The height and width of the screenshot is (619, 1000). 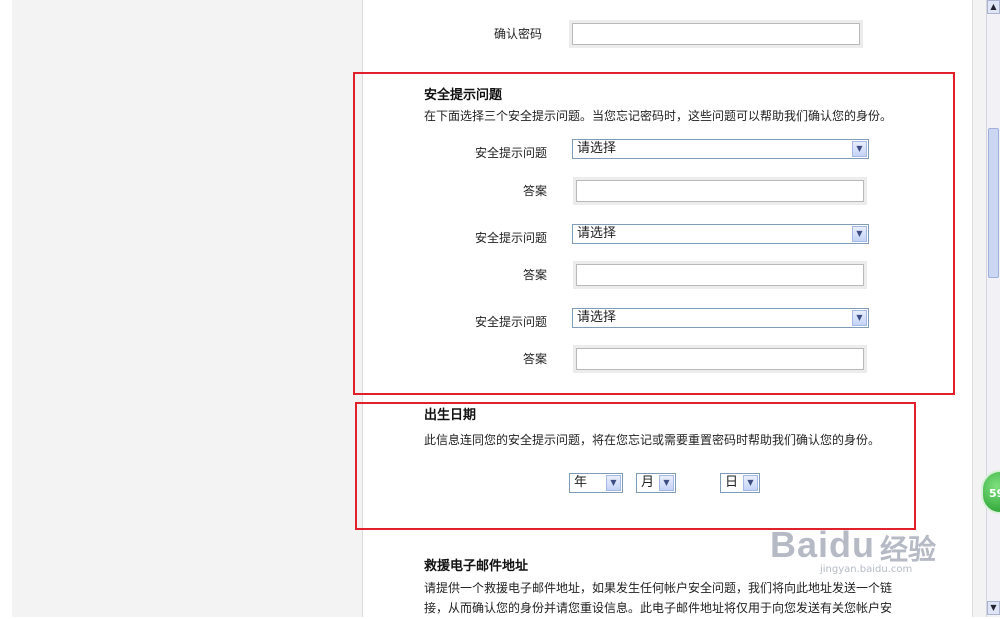 What do you see at coordinates (993, 203) in the screenshot?
I see `scrollbar-thumb` at bounding box center [993, 203].